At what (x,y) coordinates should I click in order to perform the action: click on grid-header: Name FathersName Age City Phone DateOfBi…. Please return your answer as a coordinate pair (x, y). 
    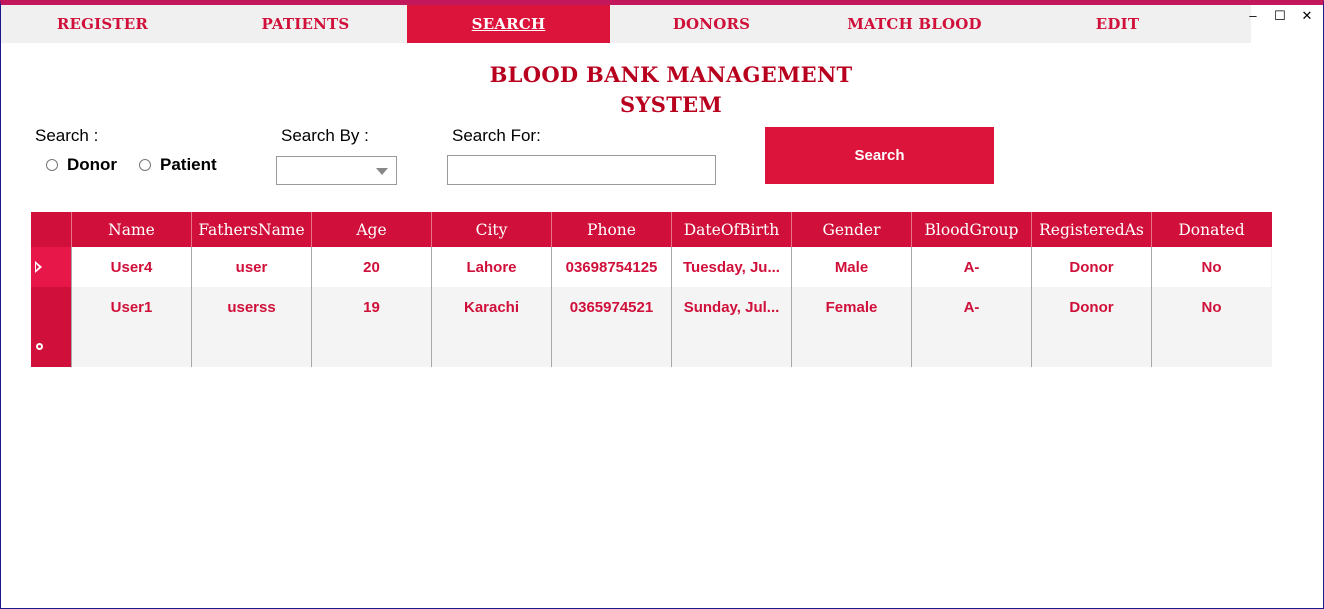
    Looking at the image, I should click on (651, 229).